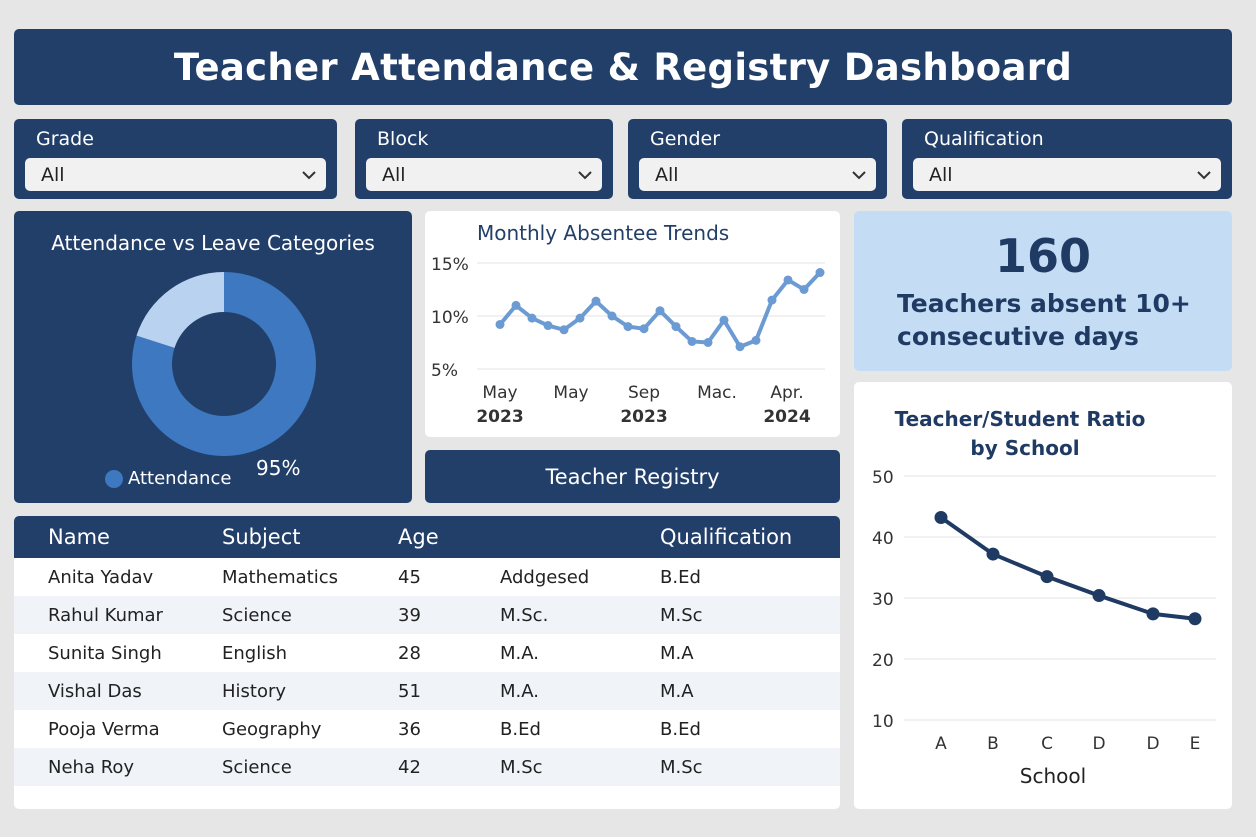 The height and width of the screenshot is (837, 1256). Describe the element at coordinates (95, 691) in the screenshot. I see `table-cell: Vishal Das` at that location.